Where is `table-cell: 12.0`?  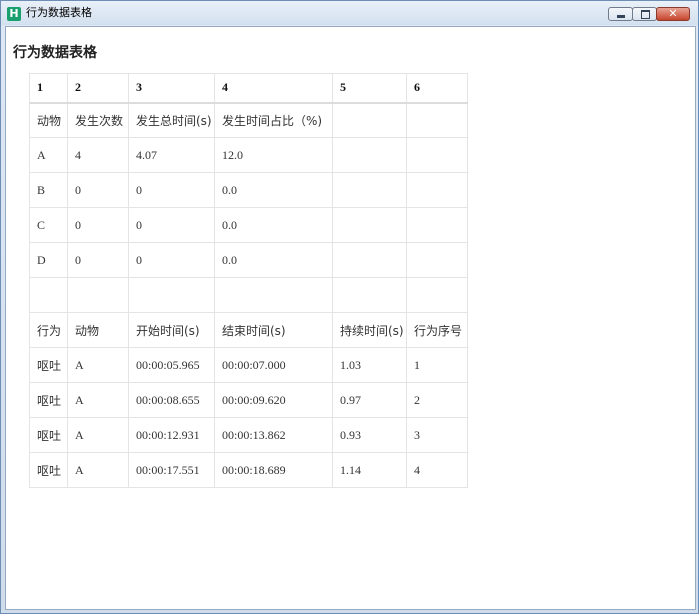
table-cell: 12.0 is located at coordinates (273, 155).